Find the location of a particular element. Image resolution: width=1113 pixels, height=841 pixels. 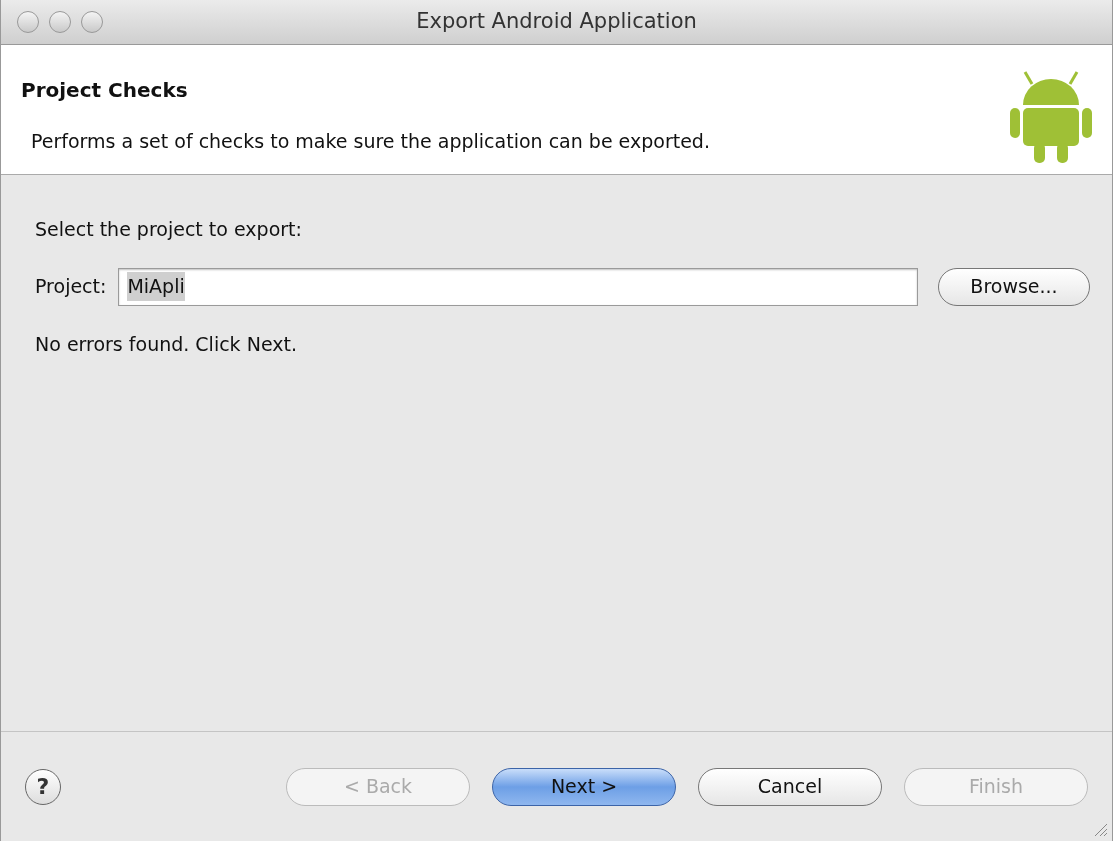

minimize-window-icon is located at coordinates (60, 22).